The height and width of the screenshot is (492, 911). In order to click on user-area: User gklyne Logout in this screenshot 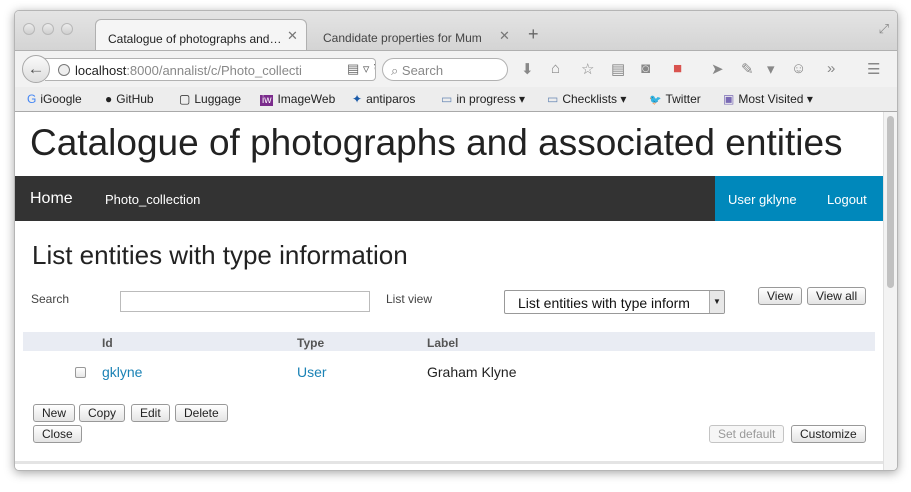, I will do `click(800, 198)`.